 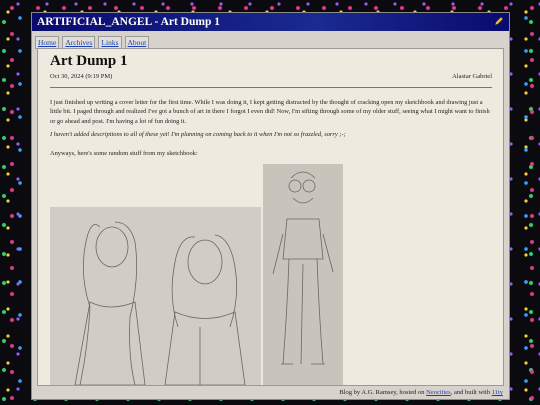 I want to click on window-title: ARTIFICIAL_ANGEL - Art Dump 1, so click(x=128, y=22).